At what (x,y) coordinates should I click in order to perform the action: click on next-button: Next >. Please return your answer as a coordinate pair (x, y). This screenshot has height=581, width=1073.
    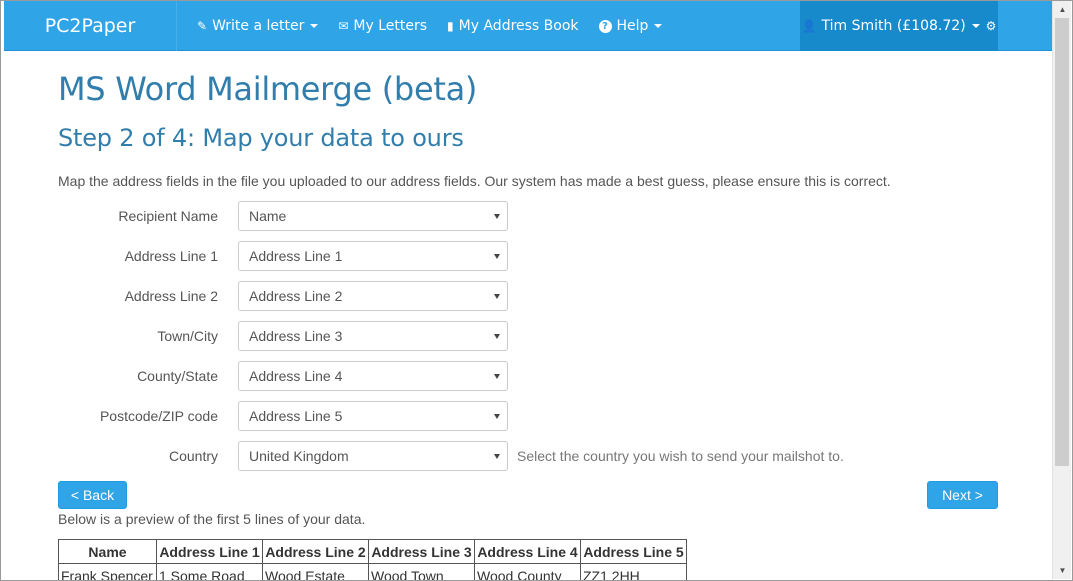
    Looking at the image, I should click on (962, 495).